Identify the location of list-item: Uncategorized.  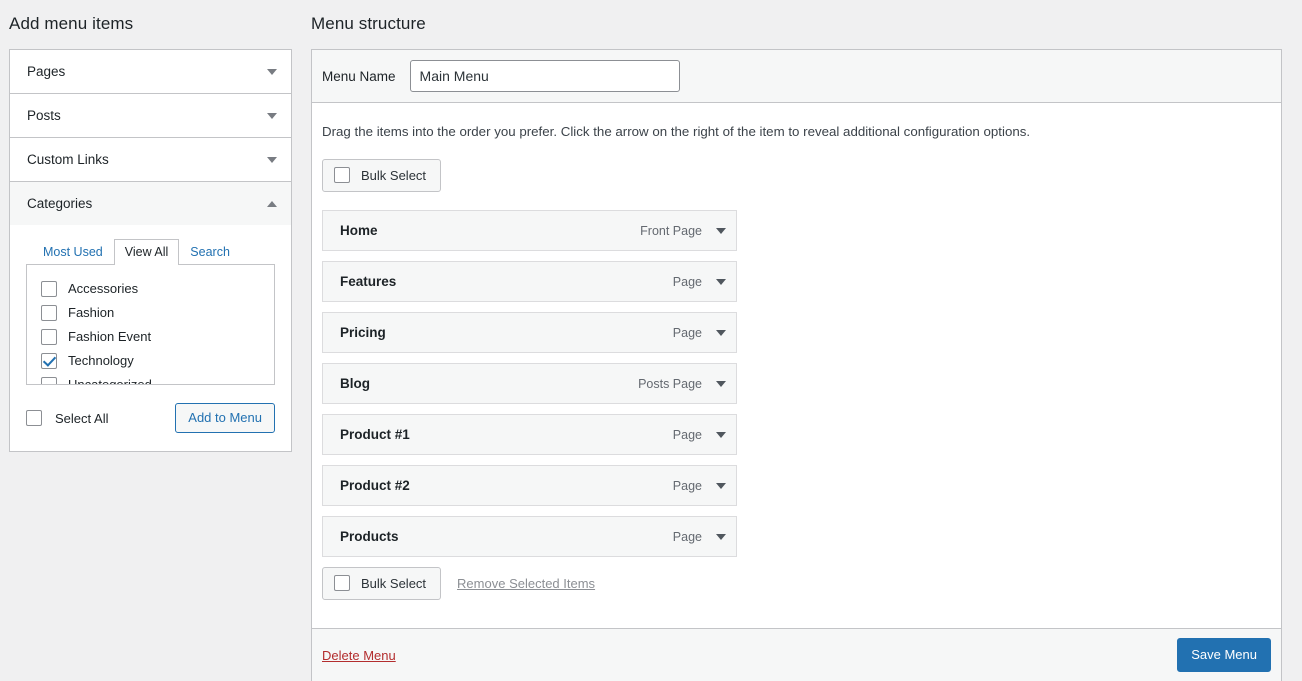
(151, 379).